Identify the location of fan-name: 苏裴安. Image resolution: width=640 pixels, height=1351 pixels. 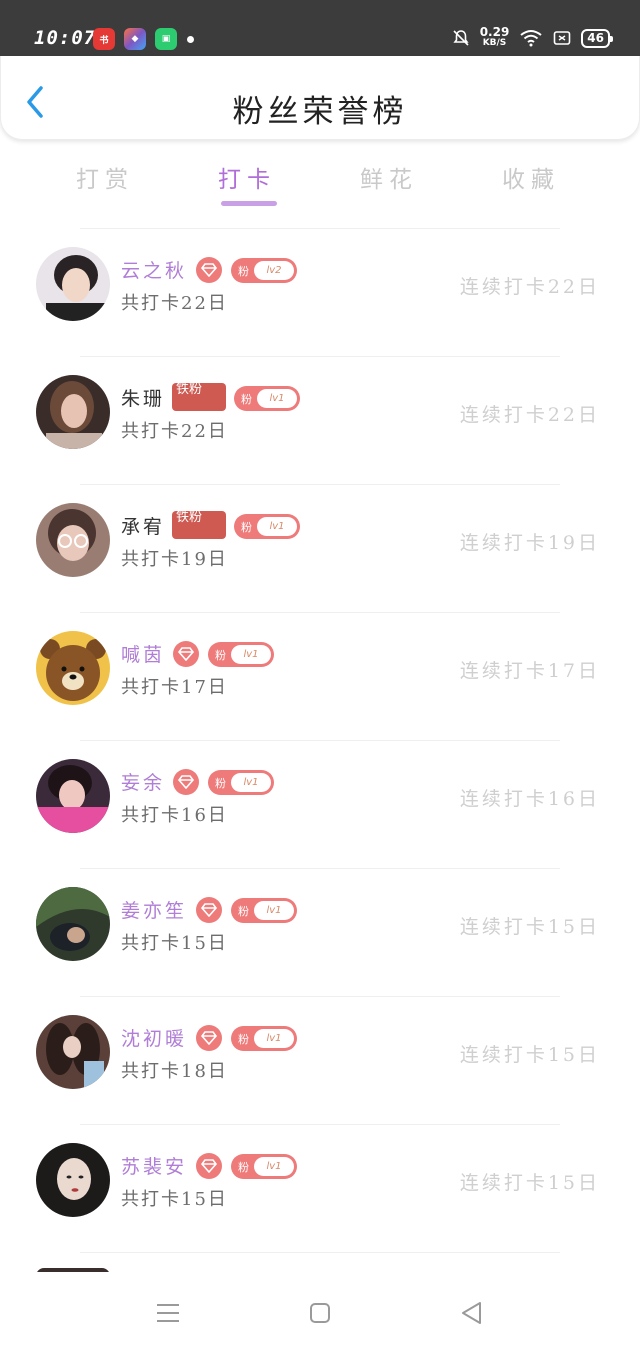
(154, 1165).